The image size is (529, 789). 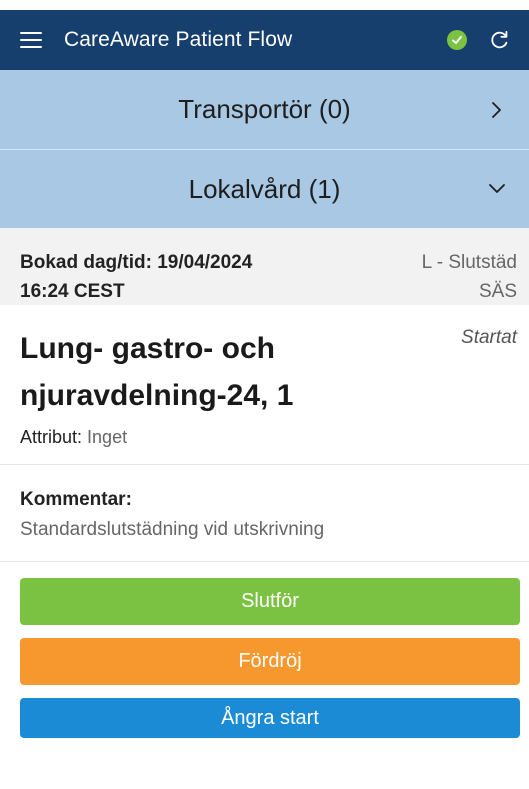 What do you see at coordinates (107, 437) in the screenshot?
I see `attribute-value: Inget` at bounding box center [107, 437].